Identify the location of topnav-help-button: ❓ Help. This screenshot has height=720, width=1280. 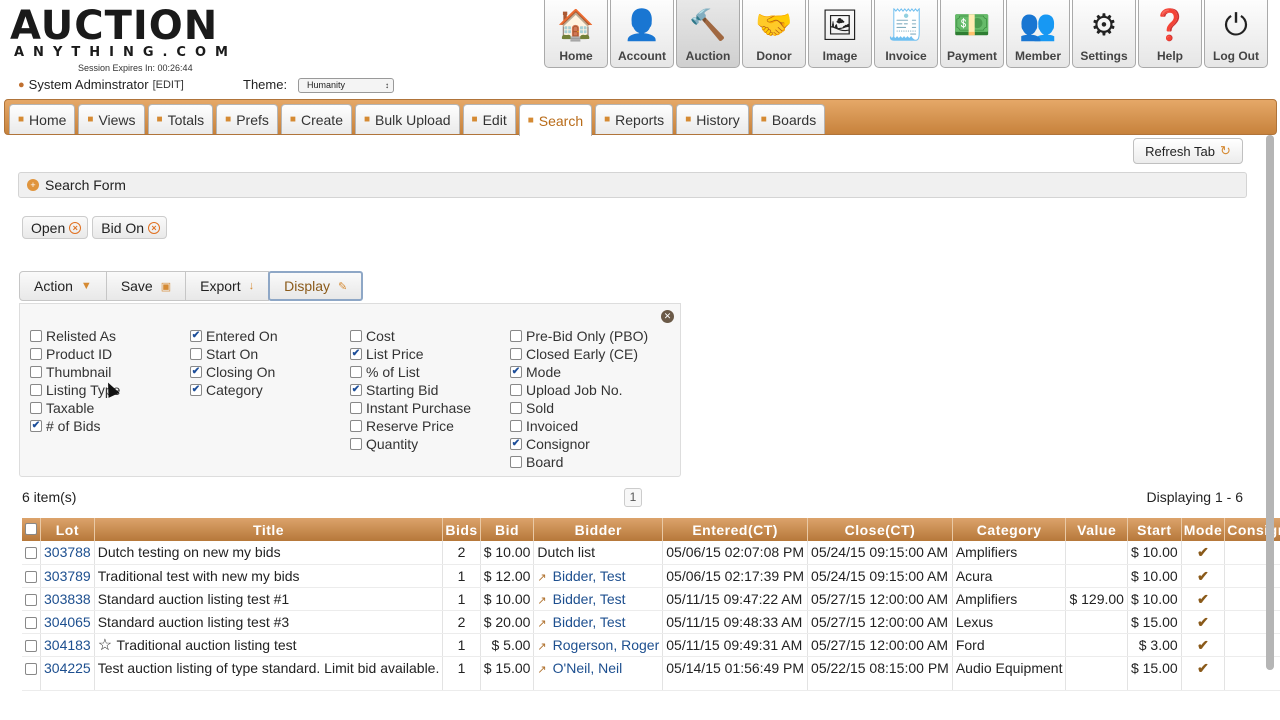
(1170, 34).